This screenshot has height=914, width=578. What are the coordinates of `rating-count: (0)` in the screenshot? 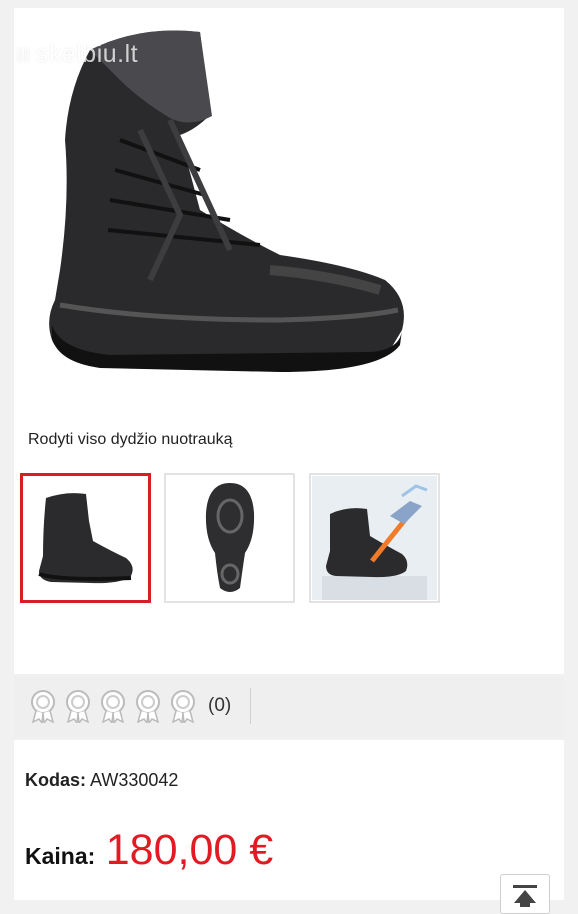 It's located at (220, 705).